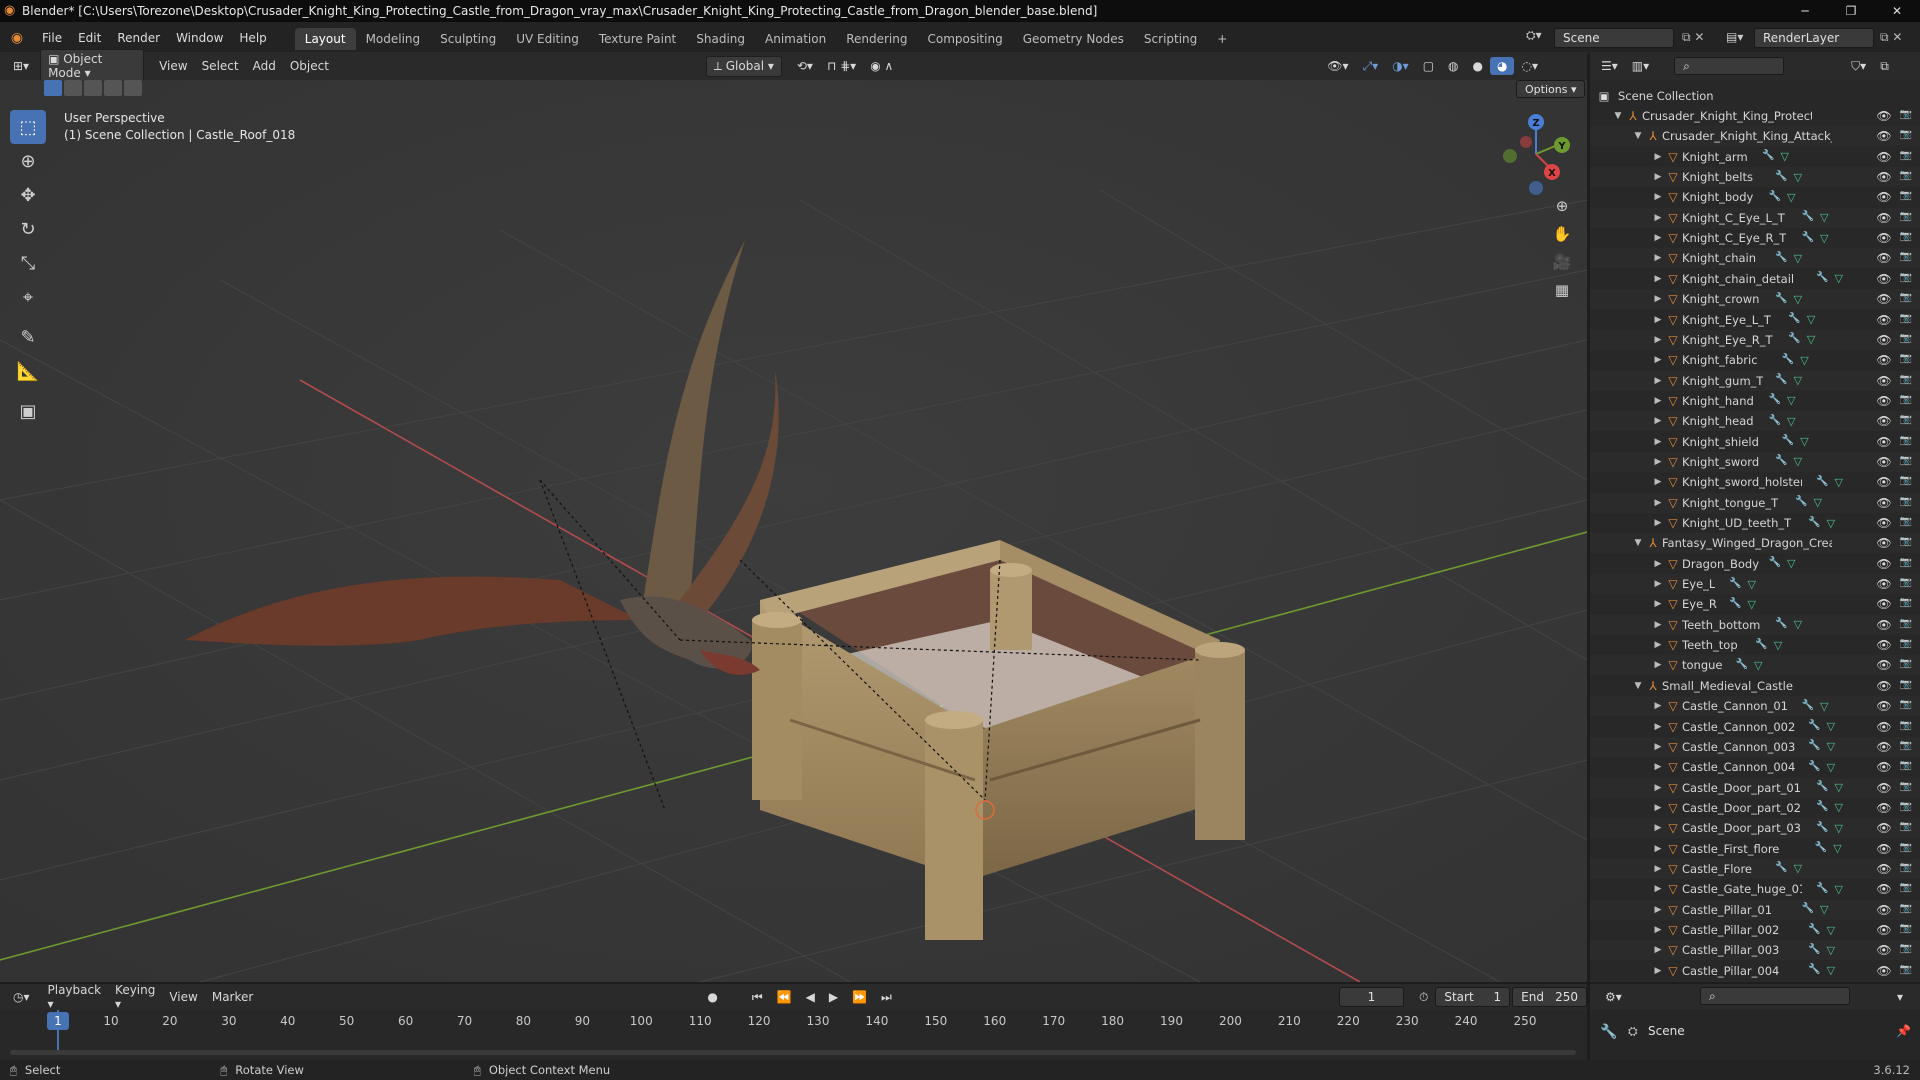 The width and height of the screenshot is (1920, 1080). I want to click on display-mode-icon: ▥▾, so click(1640, 66).